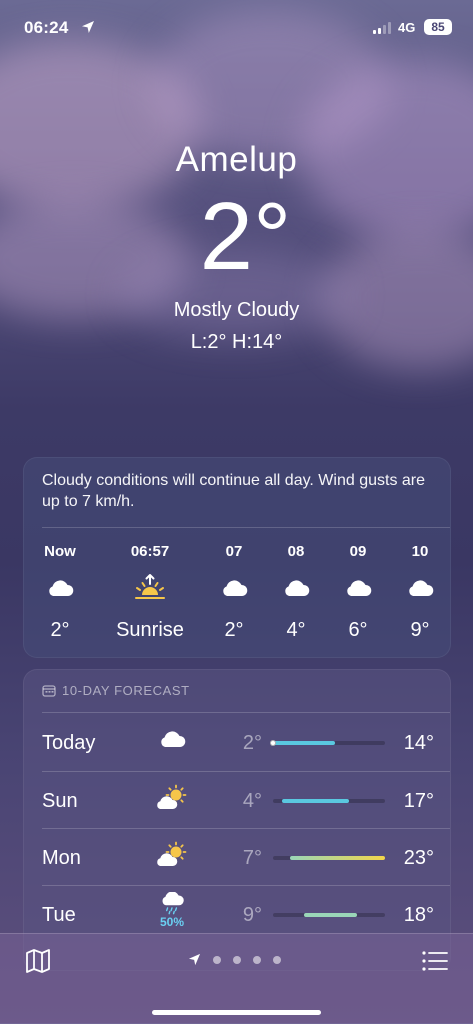 This screenshot has width=473, height=1024. Describe the element at coordinates (296, 551) in the screenshot. I see `hour-label: 08` at that location.